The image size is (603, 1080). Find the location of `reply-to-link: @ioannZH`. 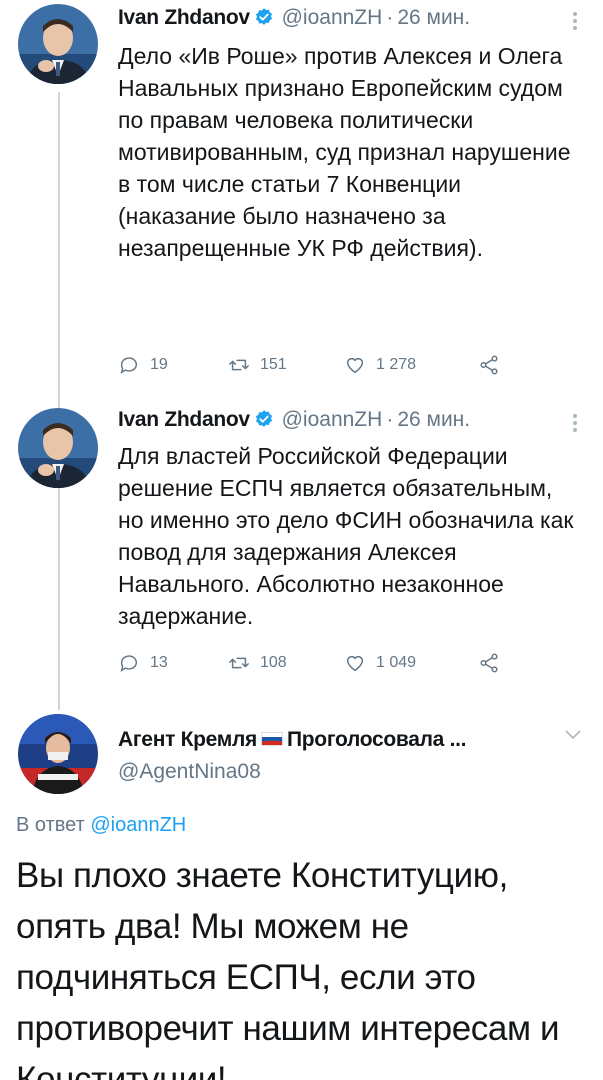

reply-to-link: @ioannZH is located at coordinates (138, 825).